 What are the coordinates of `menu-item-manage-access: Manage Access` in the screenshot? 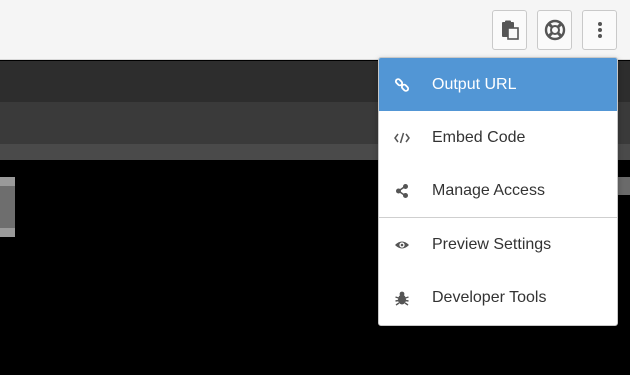 It's located at (498, 190).